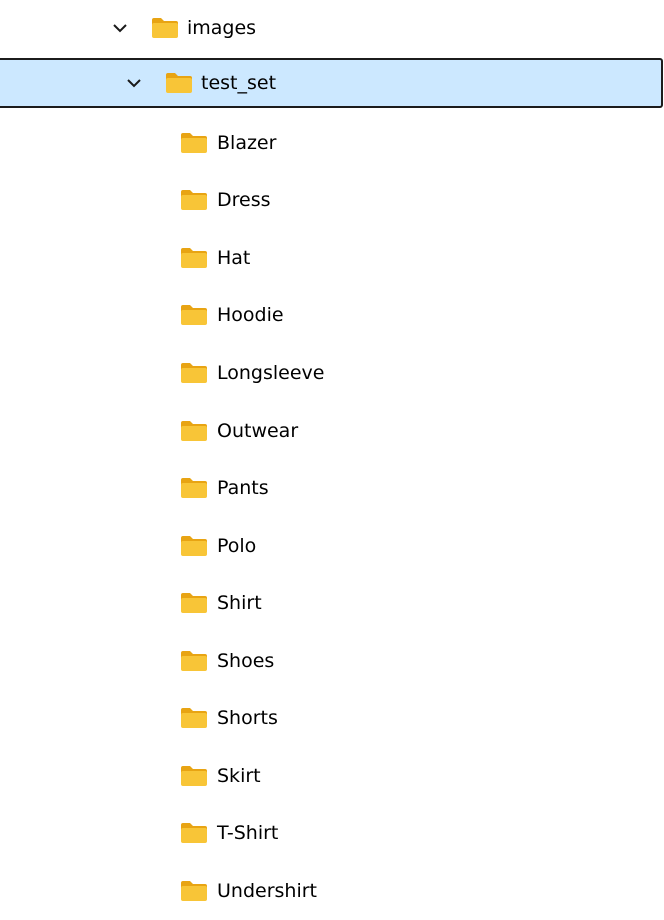  I want to click on tree-item-test-set: test_set, so click(331, 83).